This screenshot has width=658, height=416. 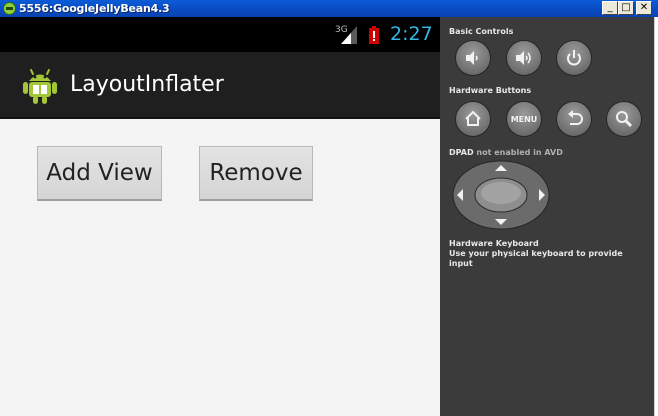 I want to click on home-button, so click(x=473, y=119).